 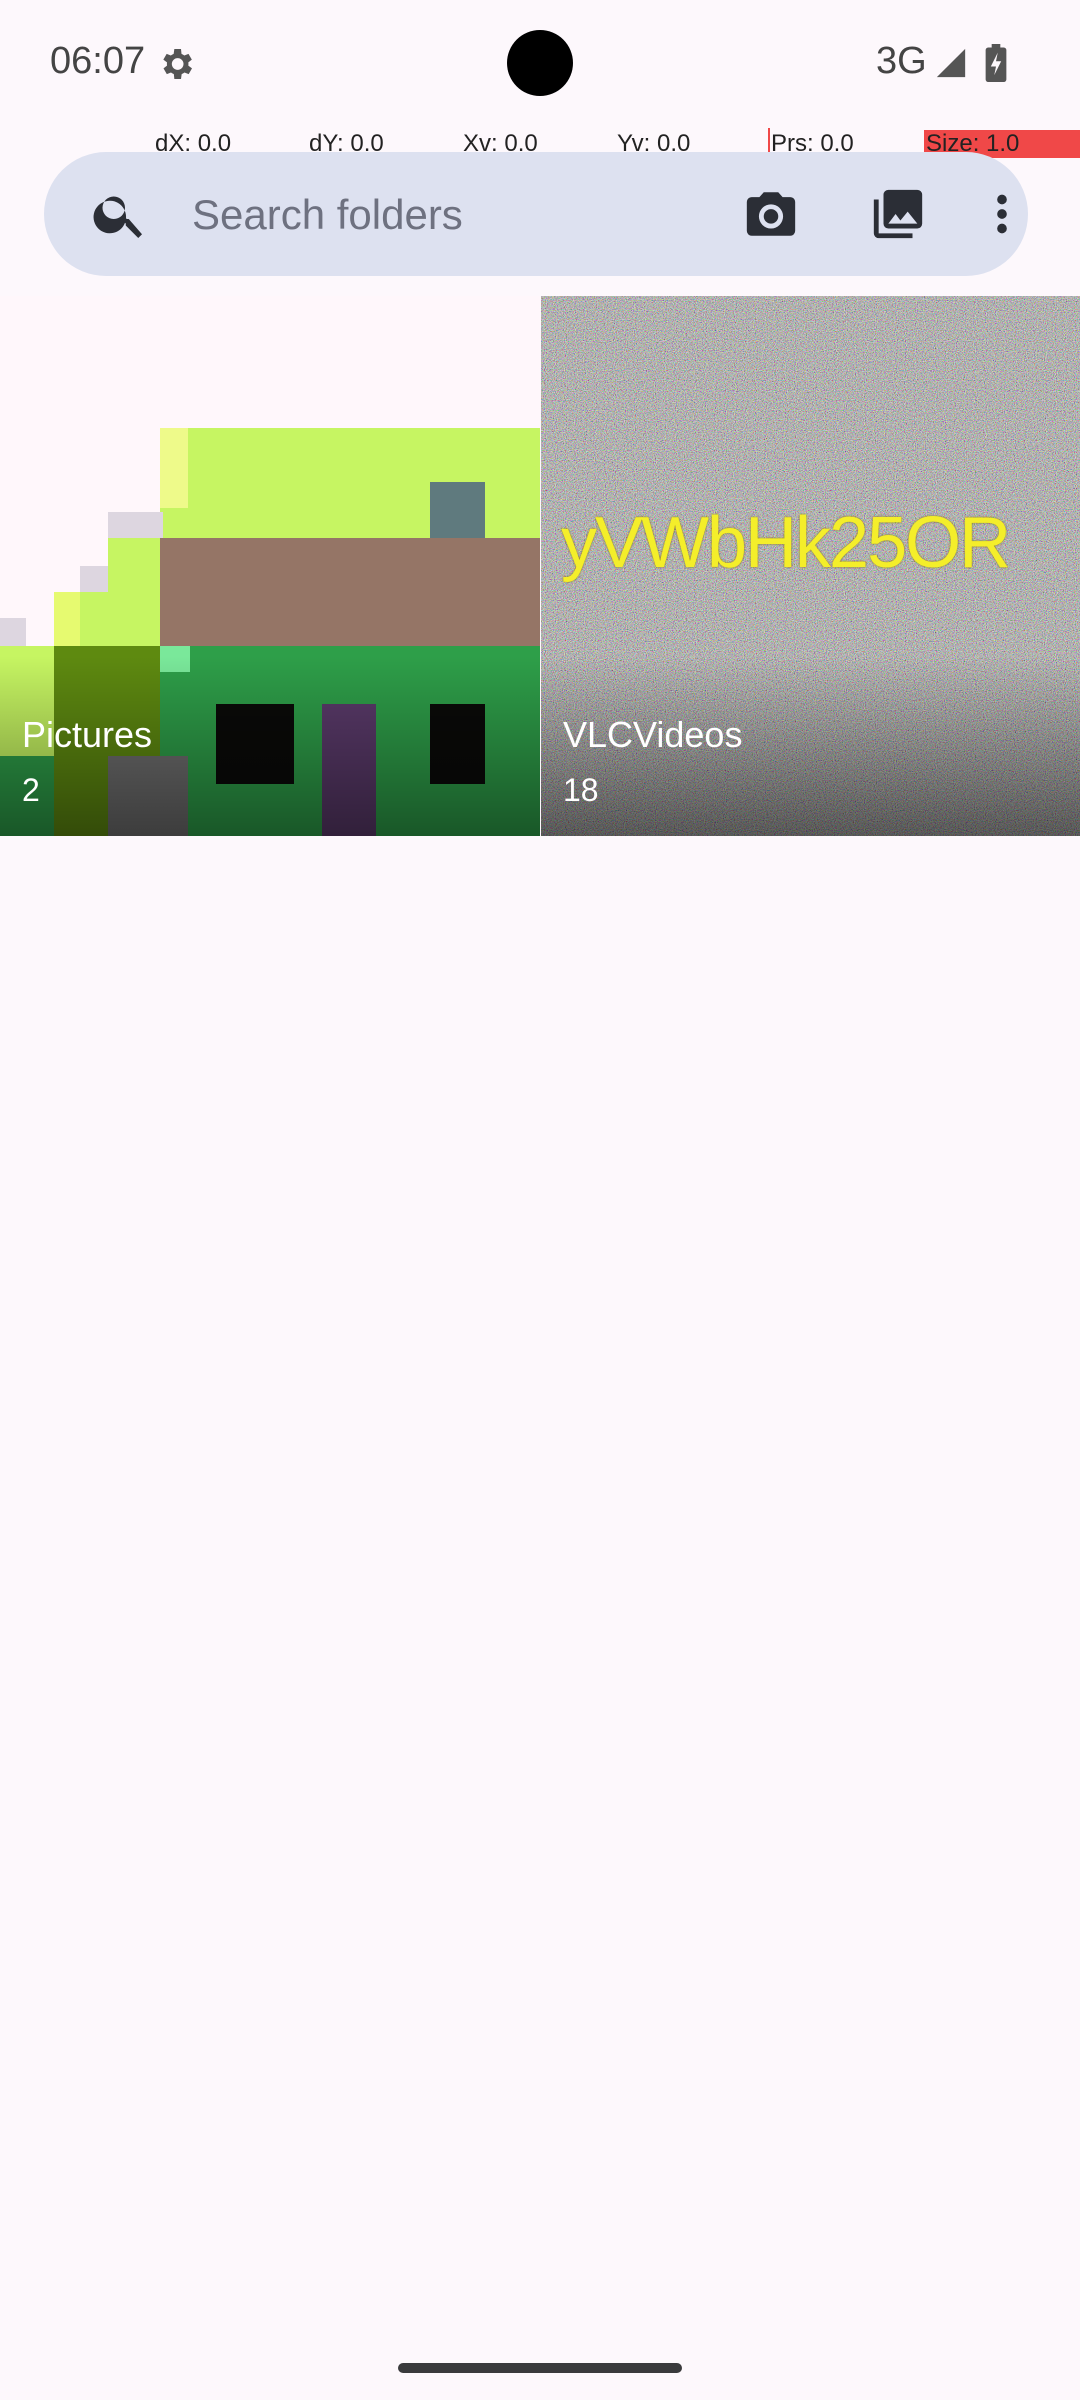 I want to click on battery-charging-icon, so click(x=996, y=63).